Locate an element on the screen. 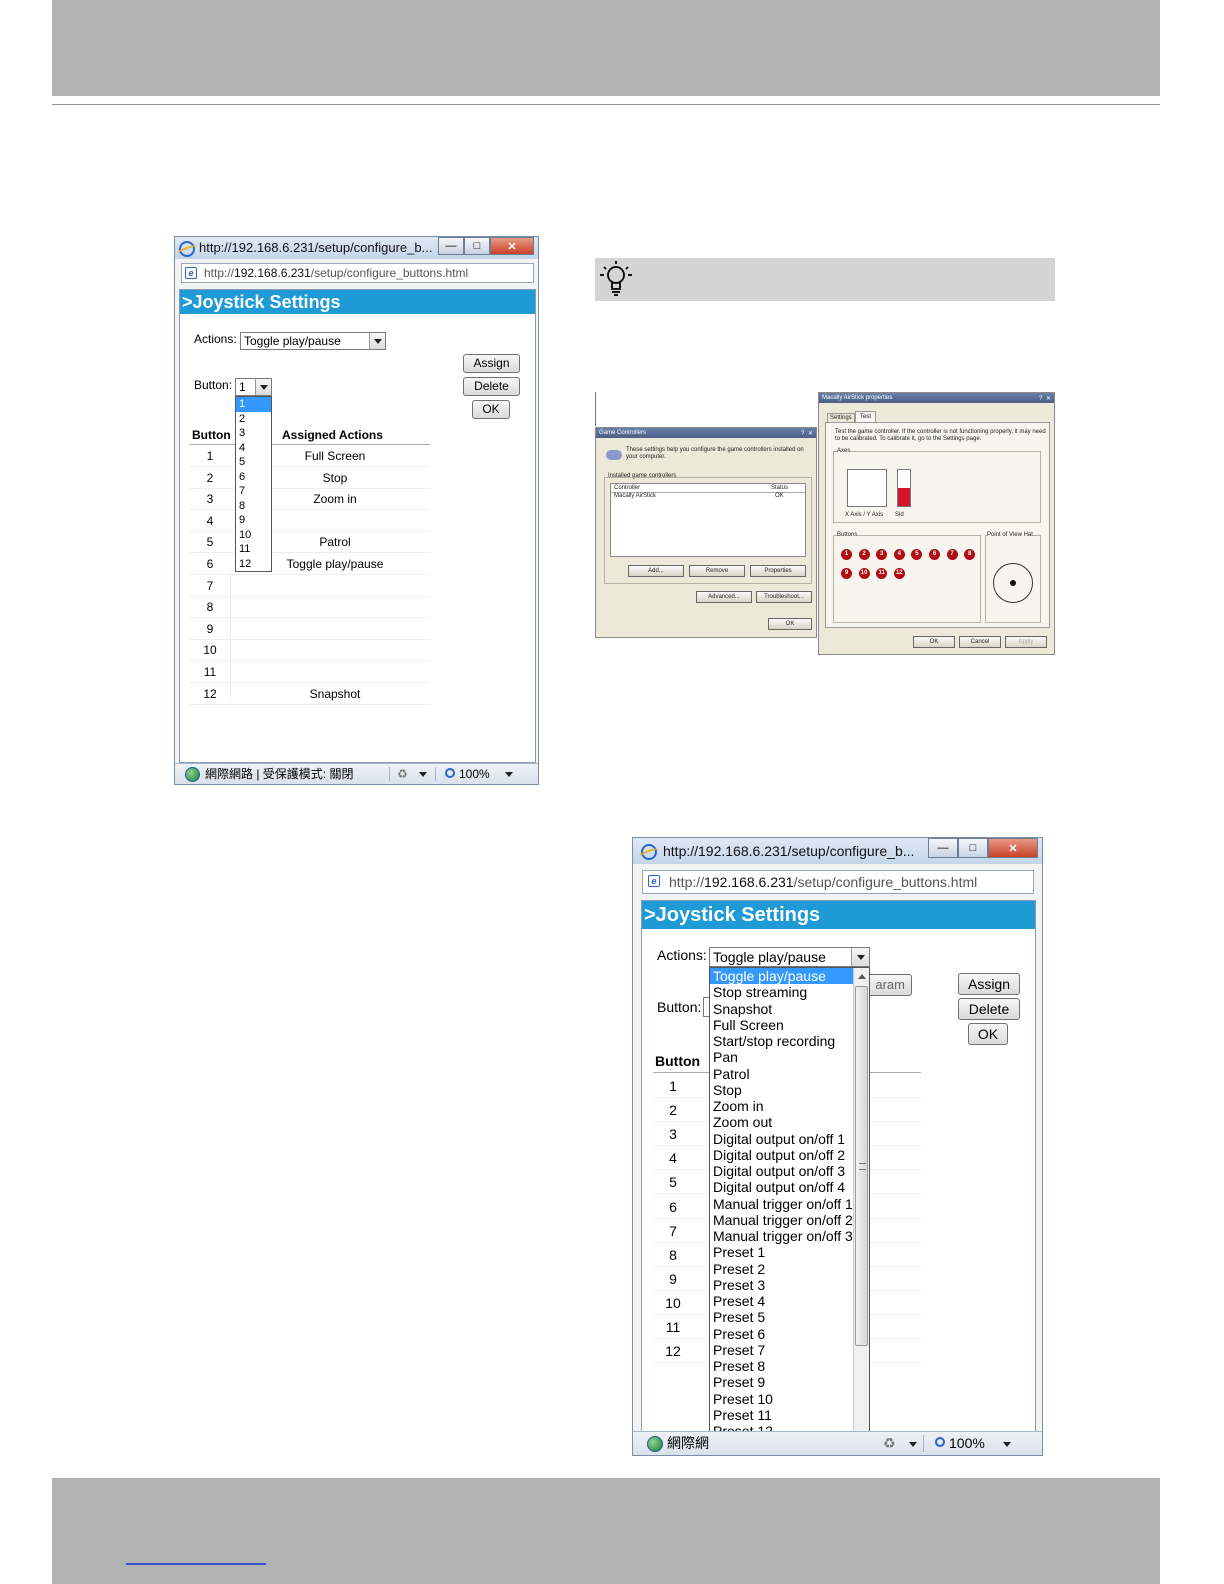  prop-ok-button: OK is located at coordinates (934, 642).